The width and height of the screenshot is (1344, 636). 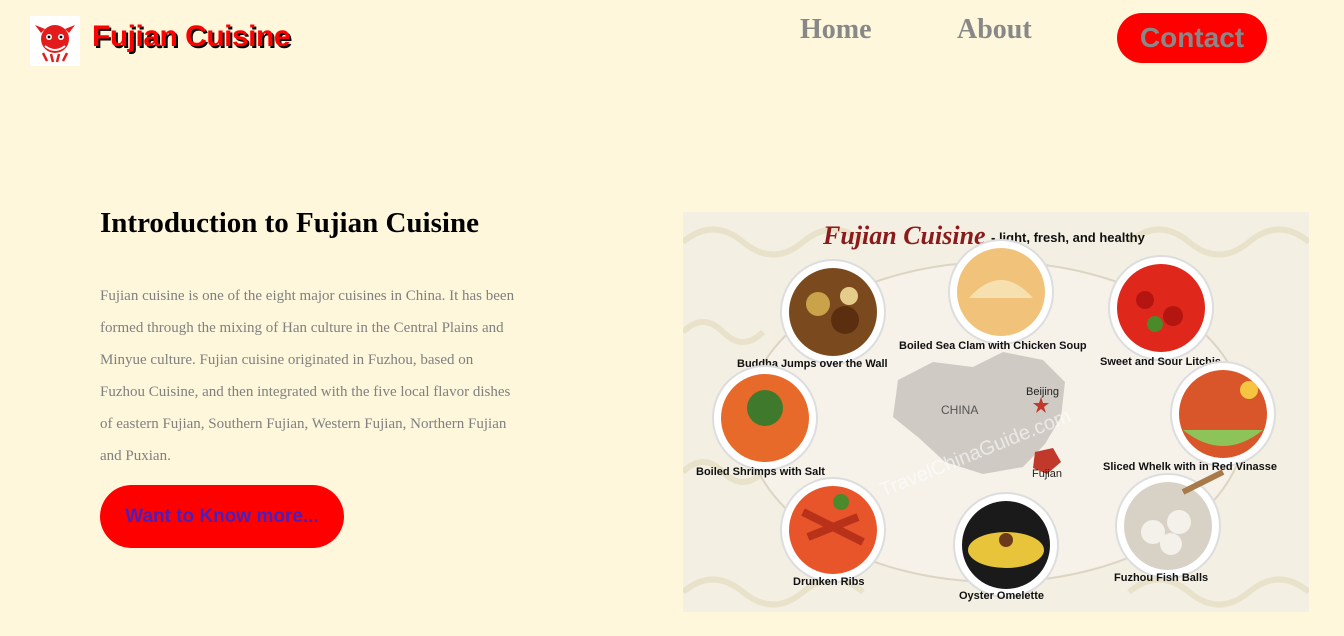 What do you see at coordinates (1047, 474) in the screenshot?
I see `map-province-label: Fujian` at bounding box center [1047, 474].